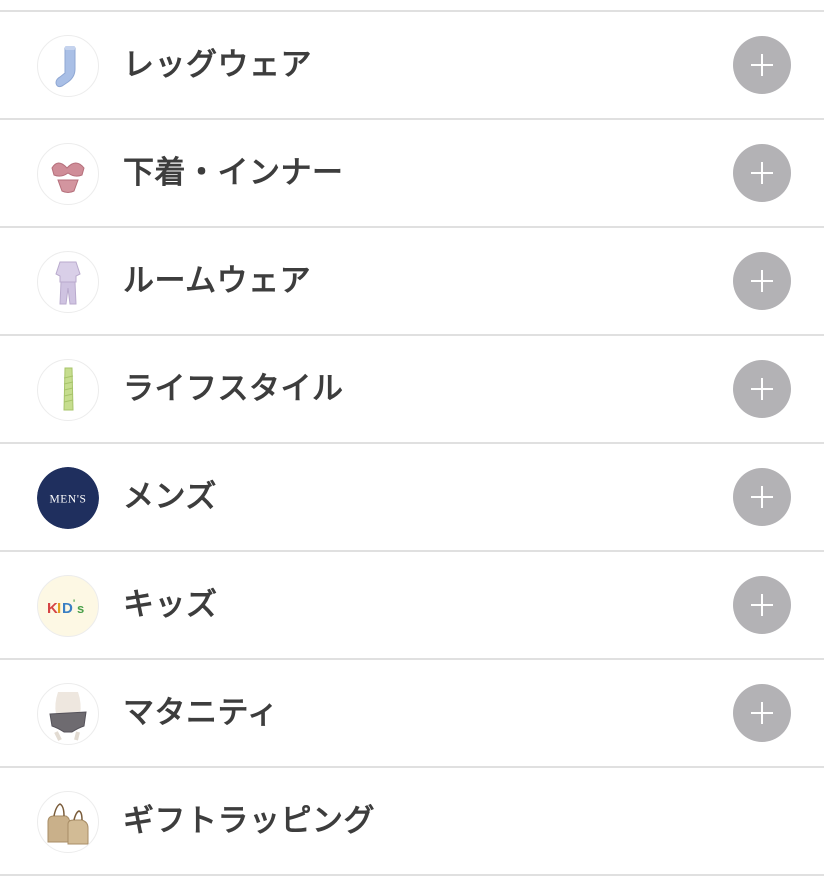  I want to click on category-row-gift-wrapping: ギフトラッピング, so click(412, 822).